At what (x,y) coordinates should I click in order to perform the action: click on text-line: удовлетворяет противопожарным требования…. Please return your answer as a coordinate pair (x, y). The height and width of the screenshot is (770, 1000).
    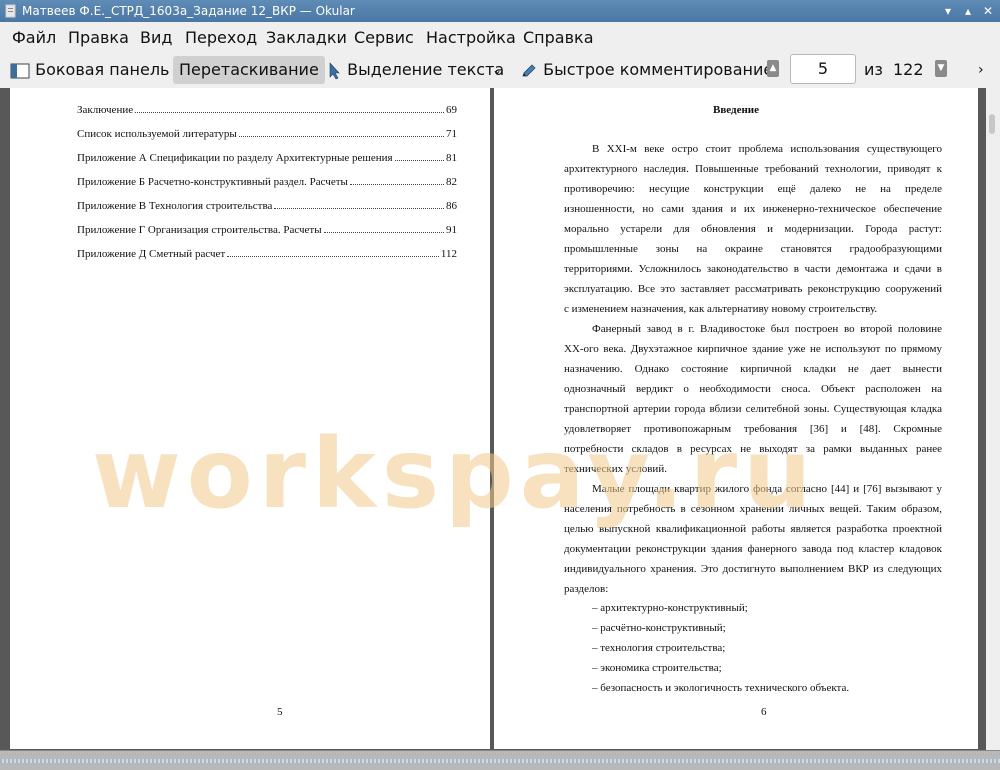
    Looking at the image, I should click on (753, 429).